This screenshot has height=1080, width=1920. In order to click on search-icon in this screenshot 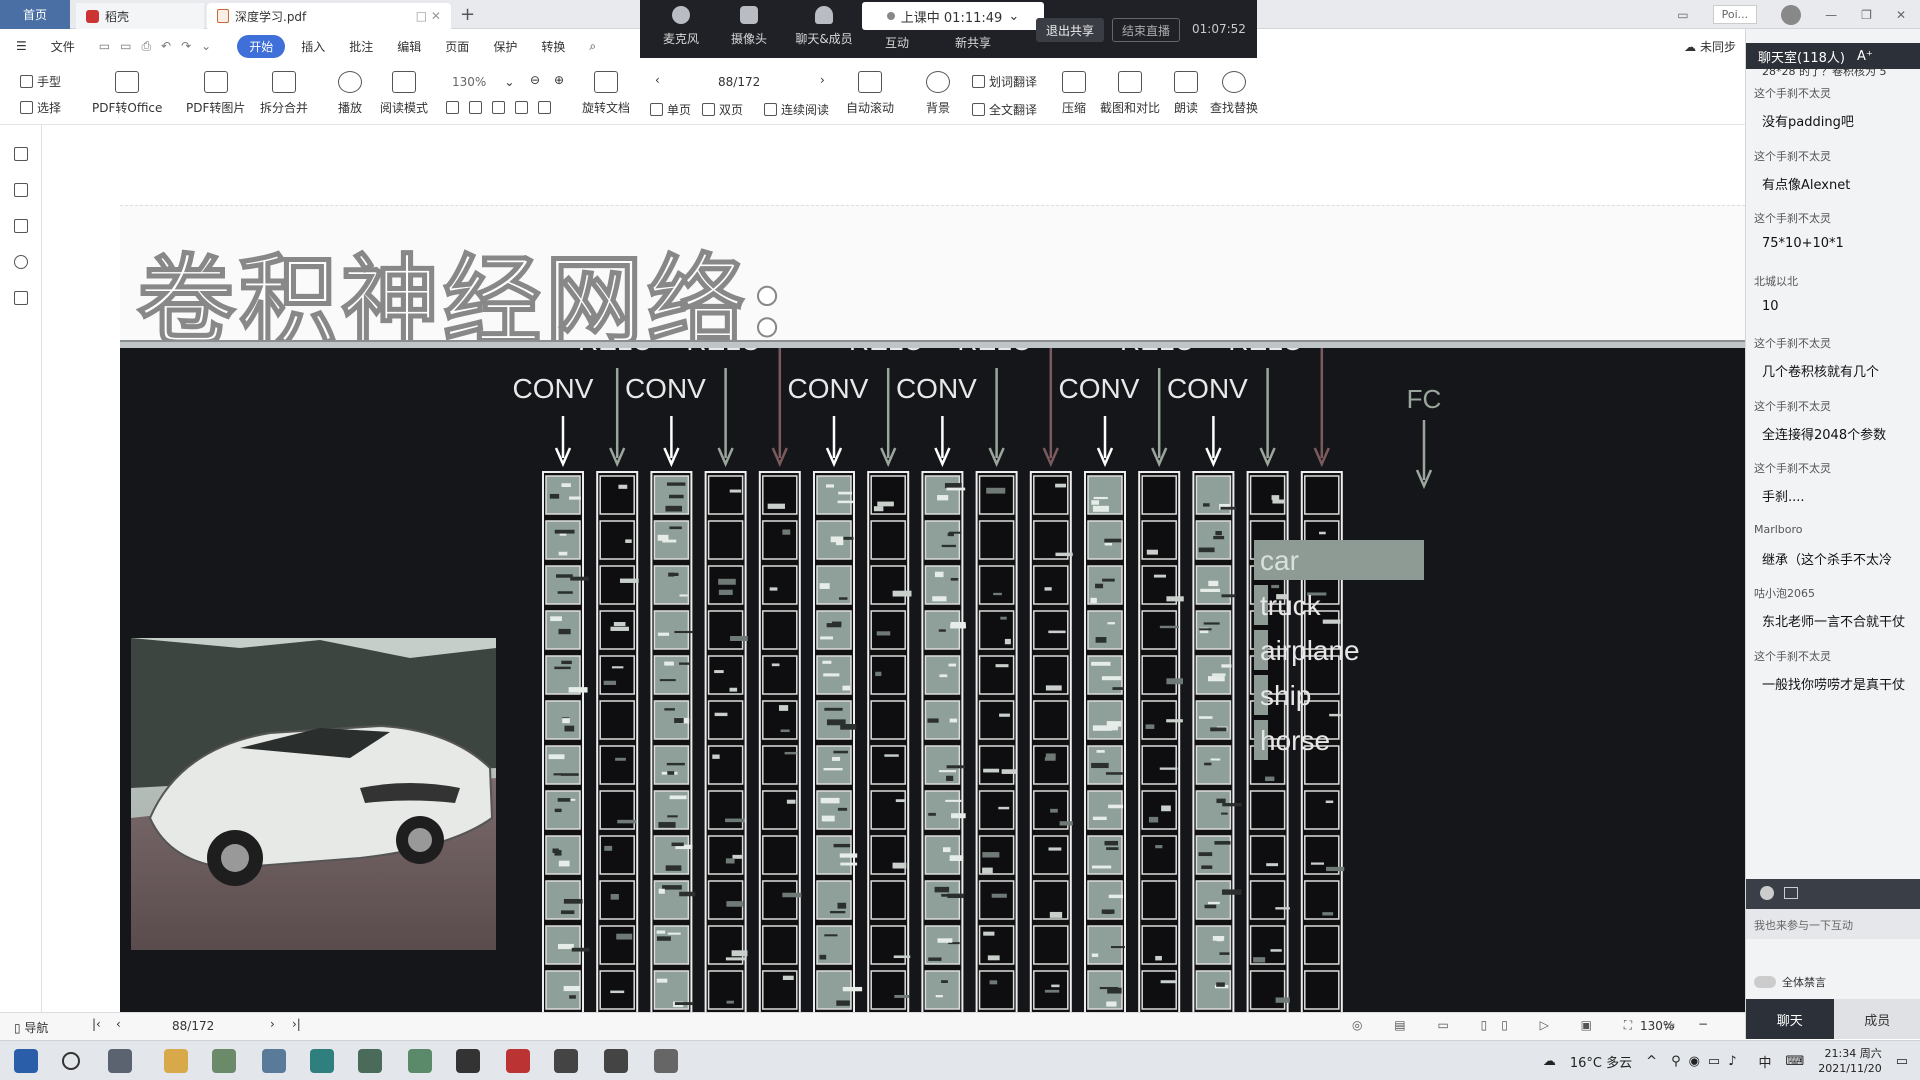, I will do `click(71, 1061)`.